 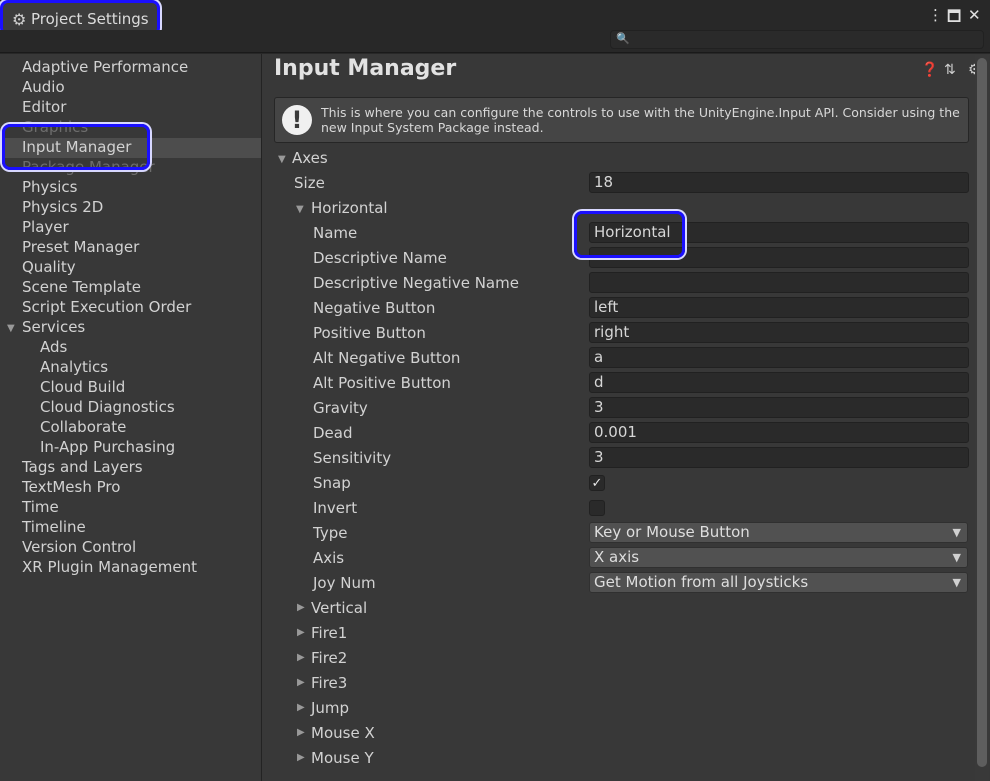 I want to click on descriptive-name-label: Descriptive Name, so click(x=380, y=258).